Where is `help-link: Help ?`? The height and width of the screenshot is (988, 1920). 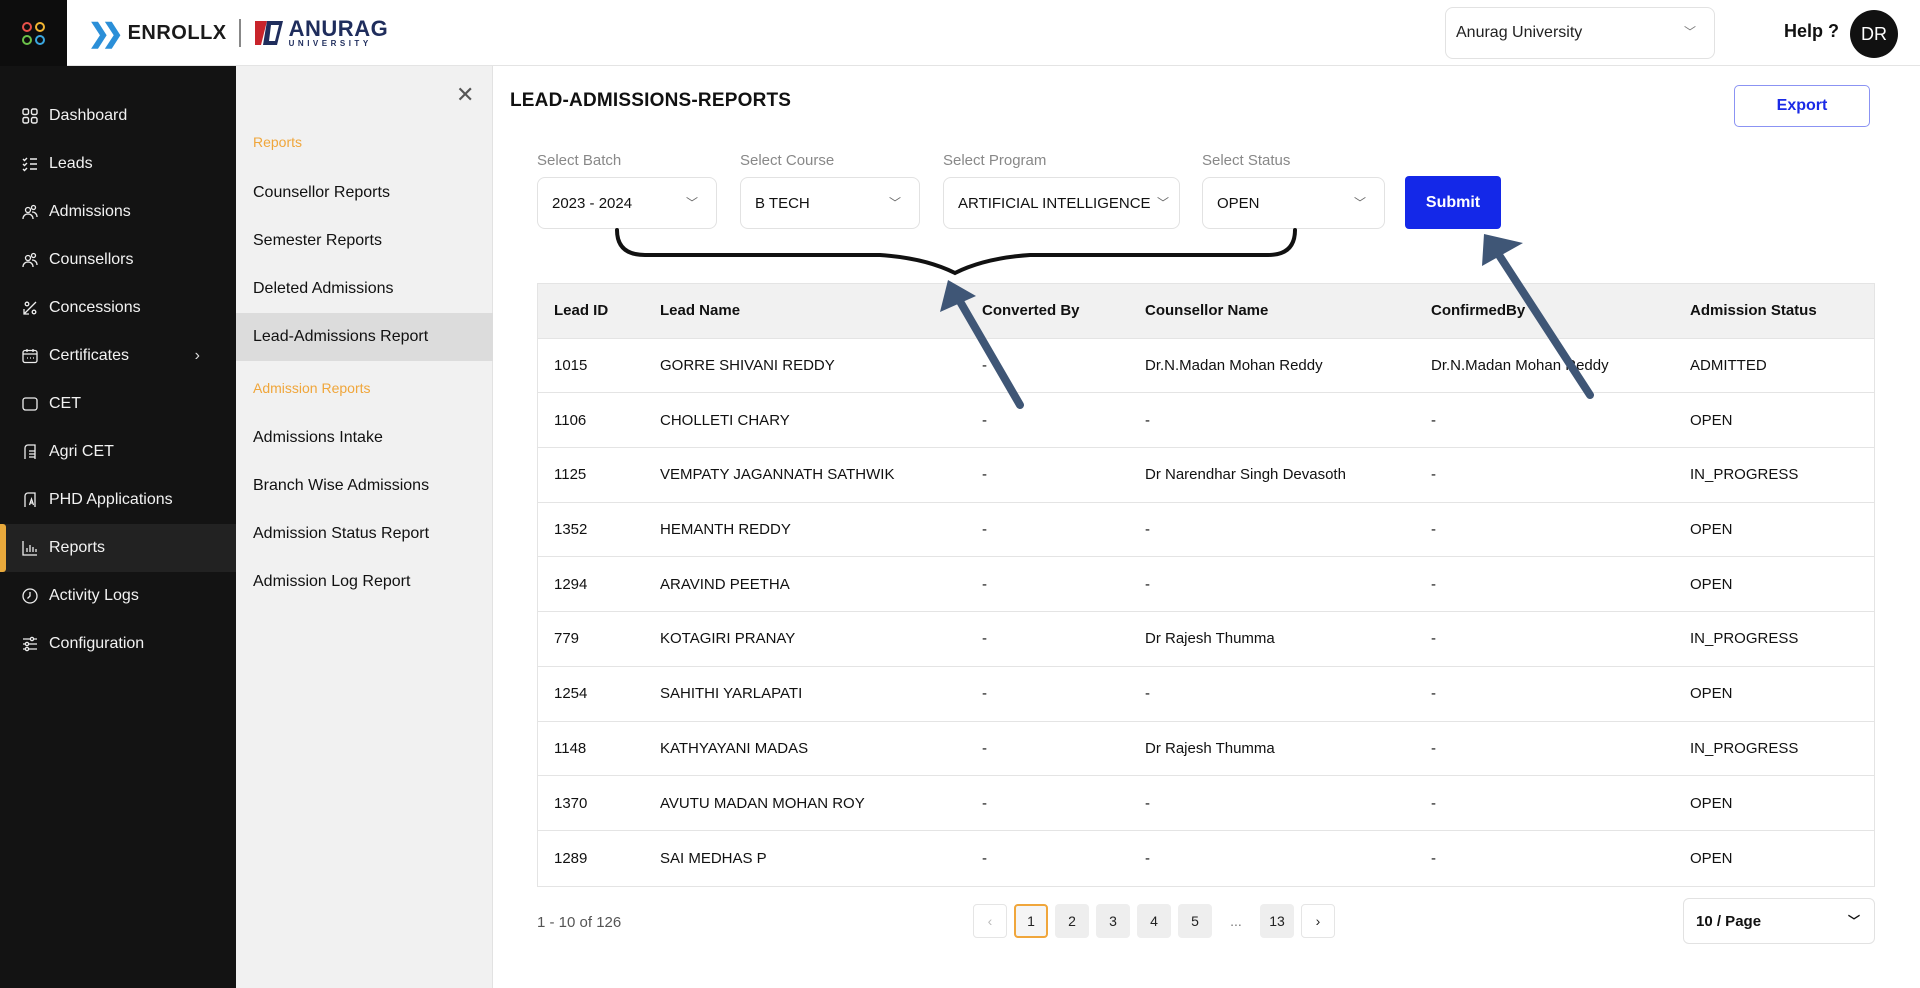 help-link: Help ? is located at coordinates (1811, 31).